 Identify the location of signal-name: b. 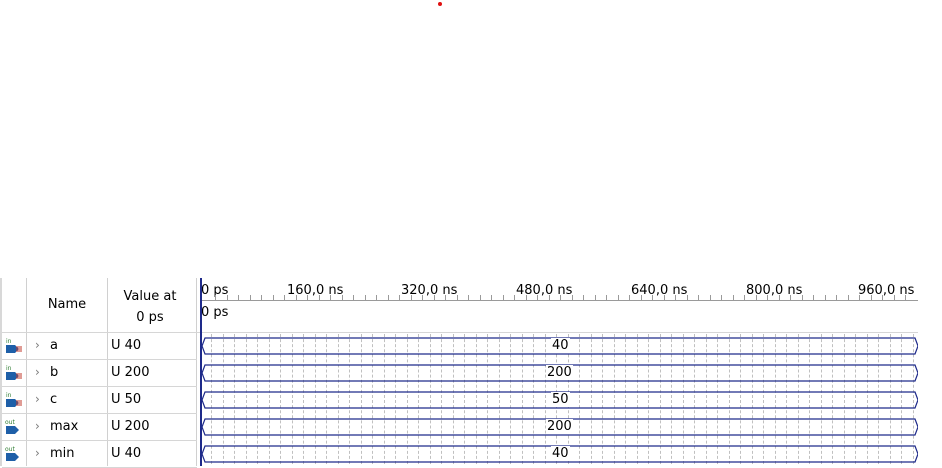
(54, 372).